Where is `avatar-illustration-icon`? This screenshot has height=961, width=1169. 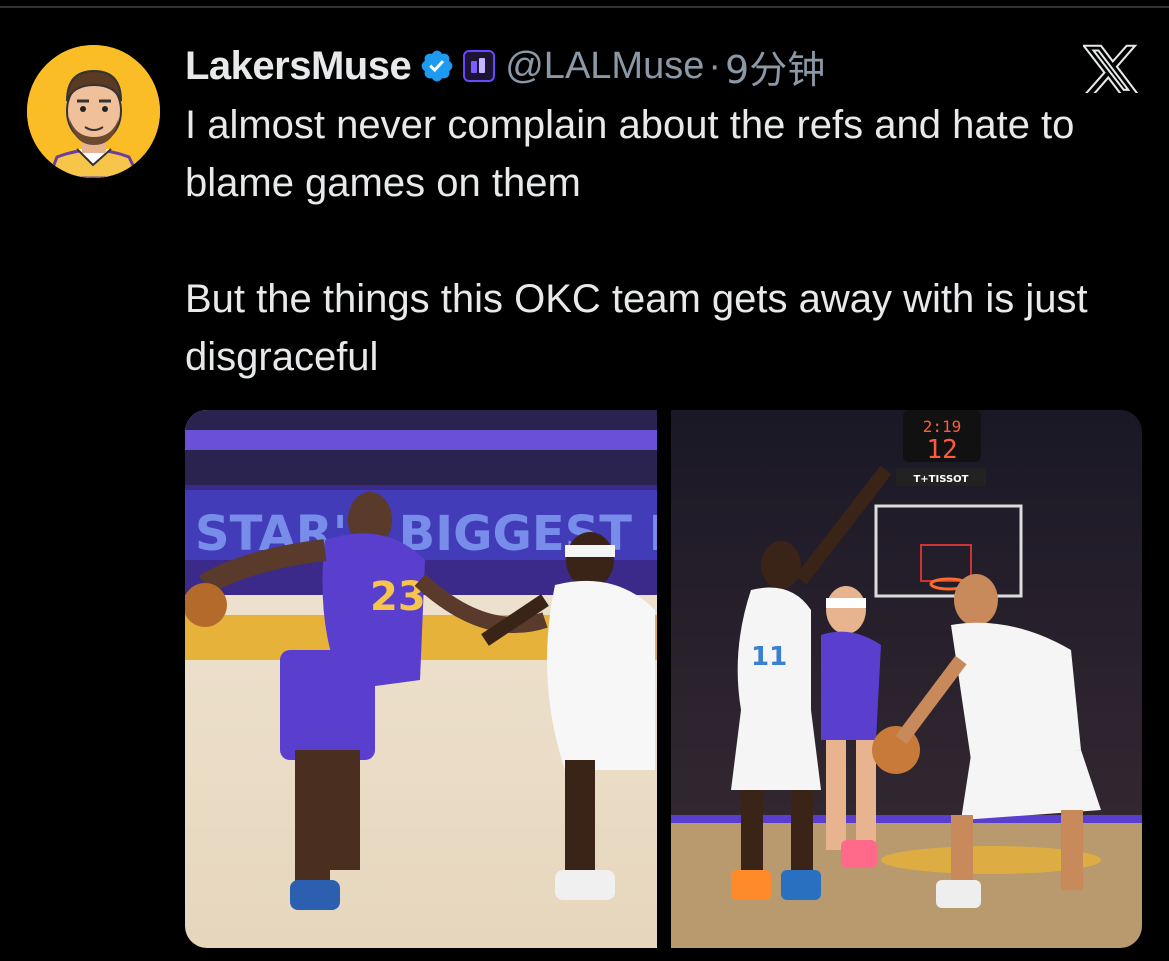 avatar-illustration-icon is located at coordinates (93, 111).